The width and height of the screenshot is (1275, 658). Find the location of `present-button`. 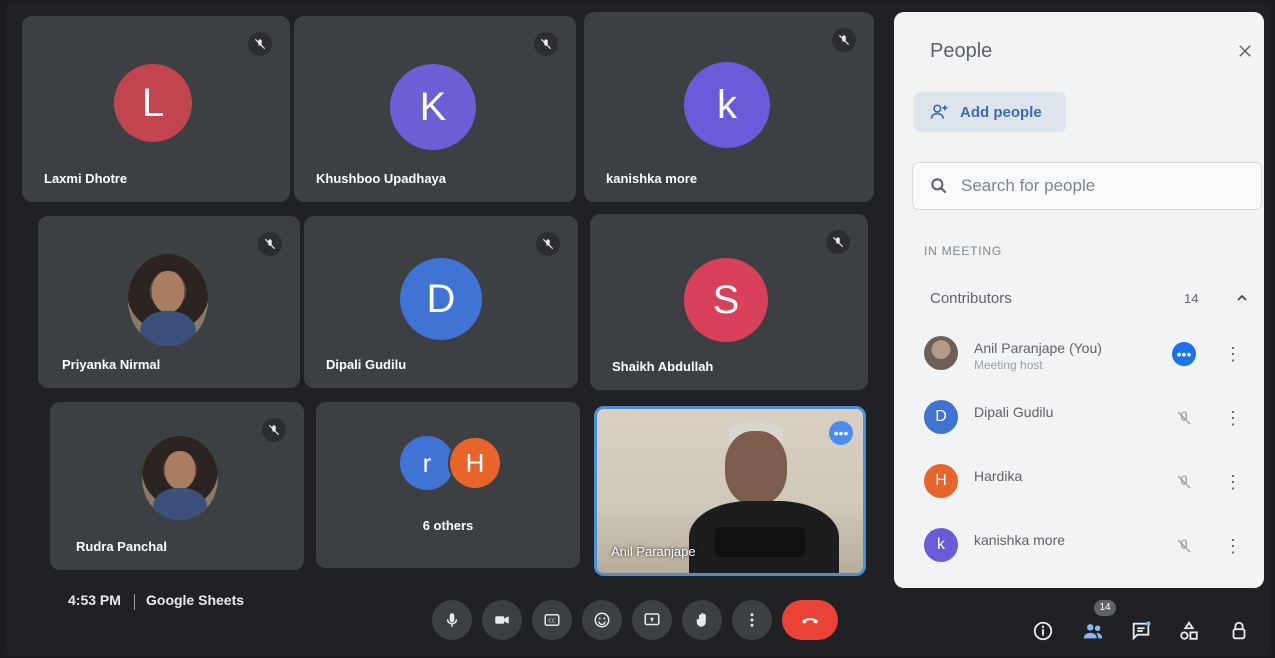

present-button is located at coordinates (652, 620).